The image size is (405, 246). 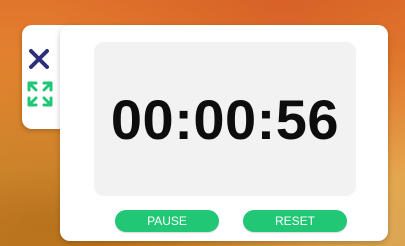 I want to click on elapsed-time: 00:00:56, so click(x=225, y=119).